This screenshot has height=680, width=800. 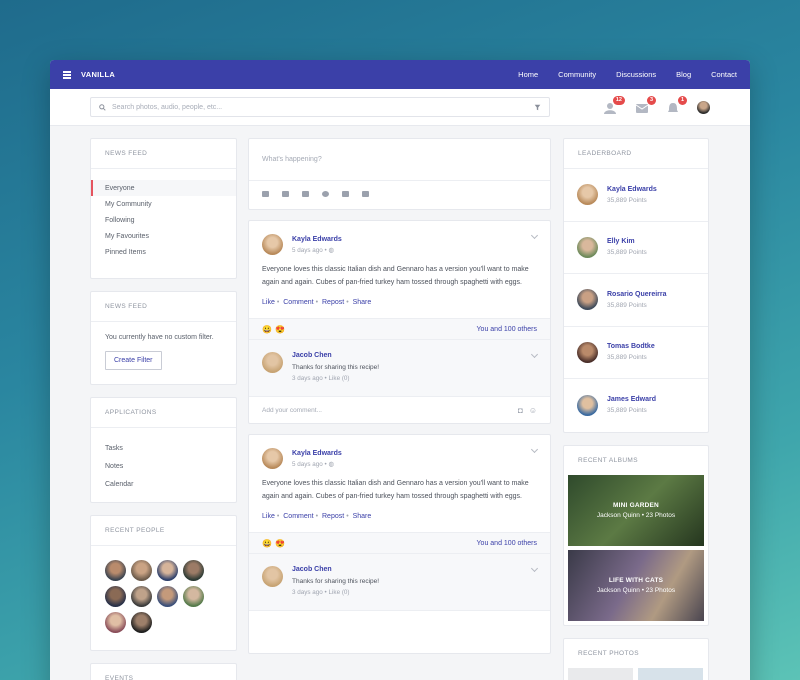 I want to click on nav-home: Home, so click(x=528, y=74).